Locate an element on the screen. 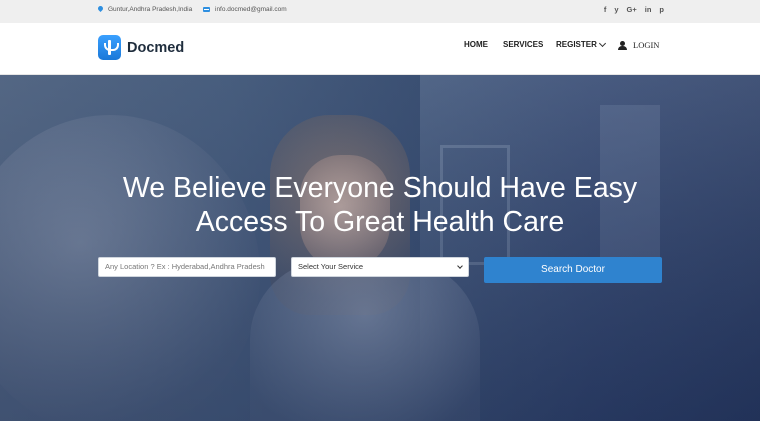 The width and height of the screenshot is (760, 421). email-contact: info.docmed@gmail.com is located at coordinates (245, 9).